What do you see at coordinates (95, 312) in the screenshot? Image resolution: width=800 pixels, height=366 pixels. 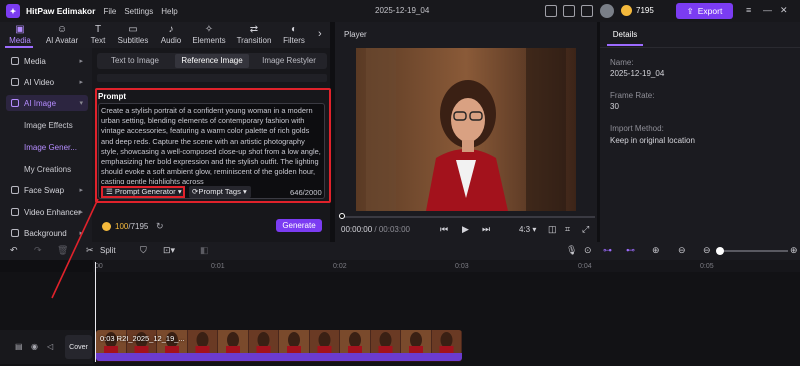 I see `playhead` at bounding box center [95, 312].